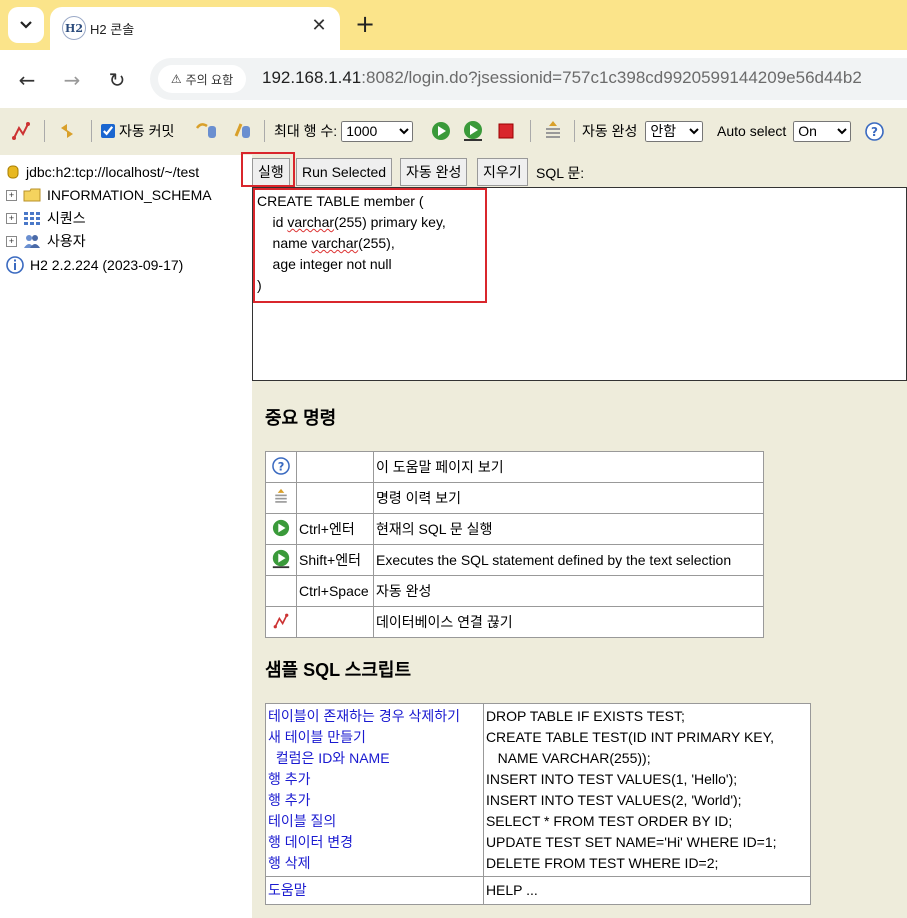  Describe the element at coordinates (243, 131) in the screenshot. I see `commit-button` at that location.